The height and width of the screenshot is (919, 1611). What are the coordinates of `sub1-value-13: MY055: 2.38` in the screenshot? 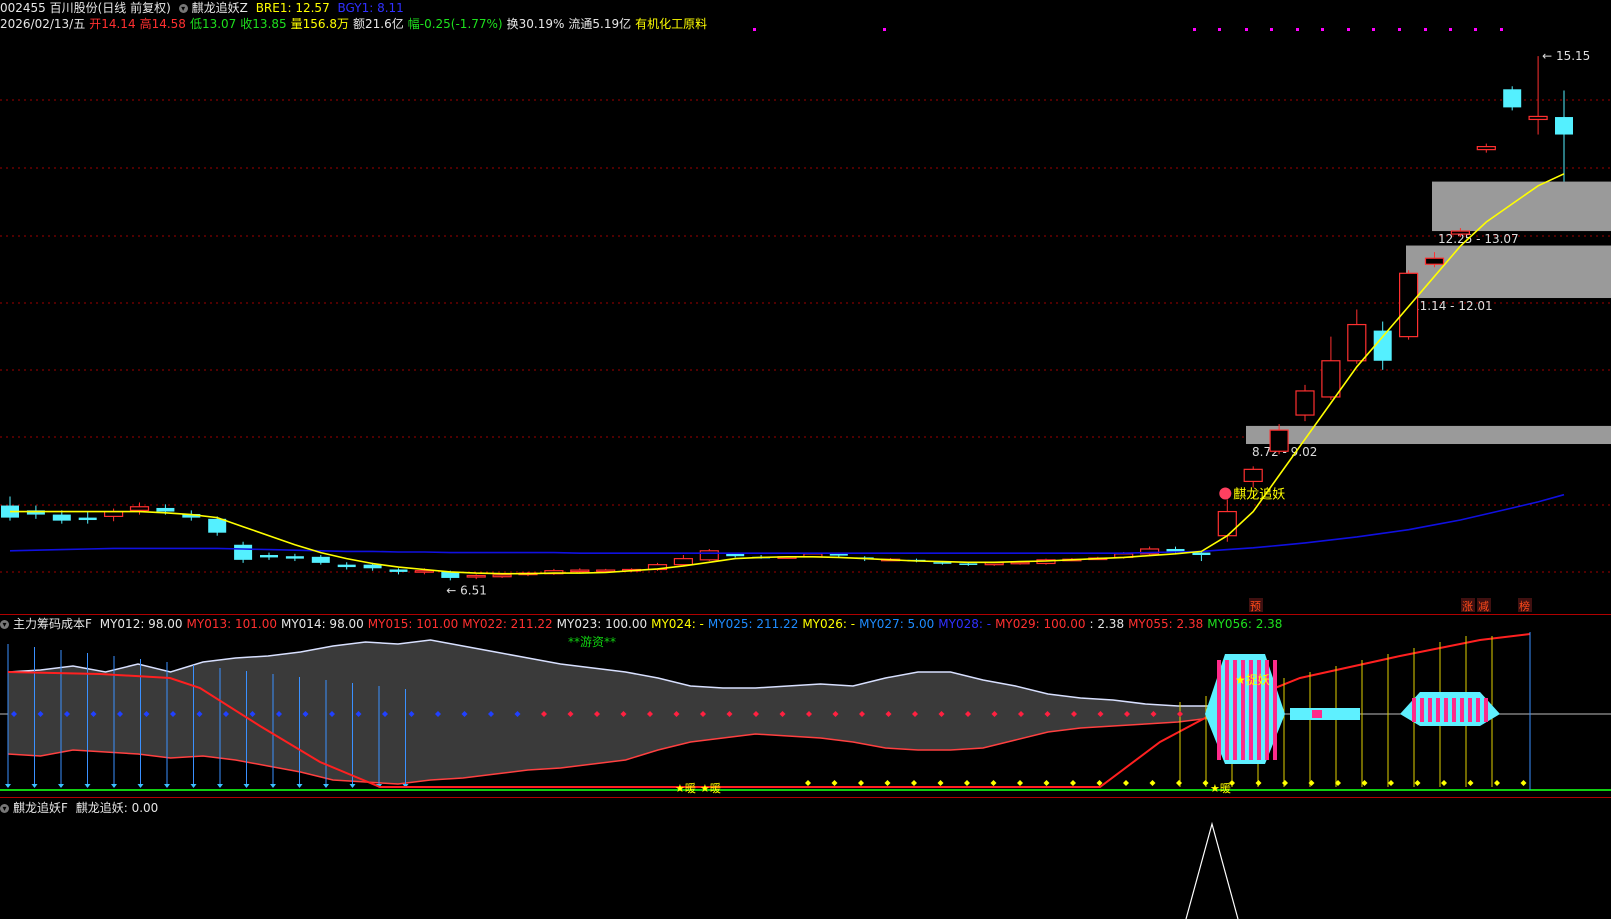 It's located at (1166, 624).